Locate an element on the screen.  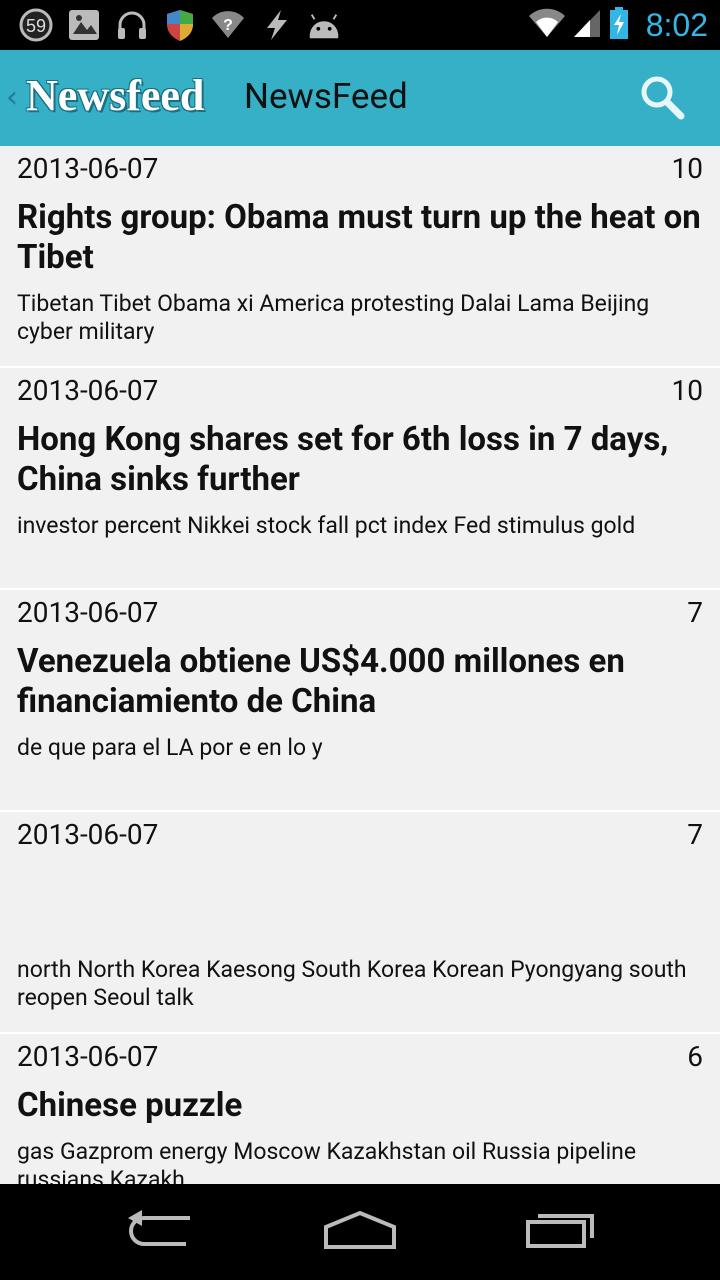
search-icon is located at coordinates (662, 99).